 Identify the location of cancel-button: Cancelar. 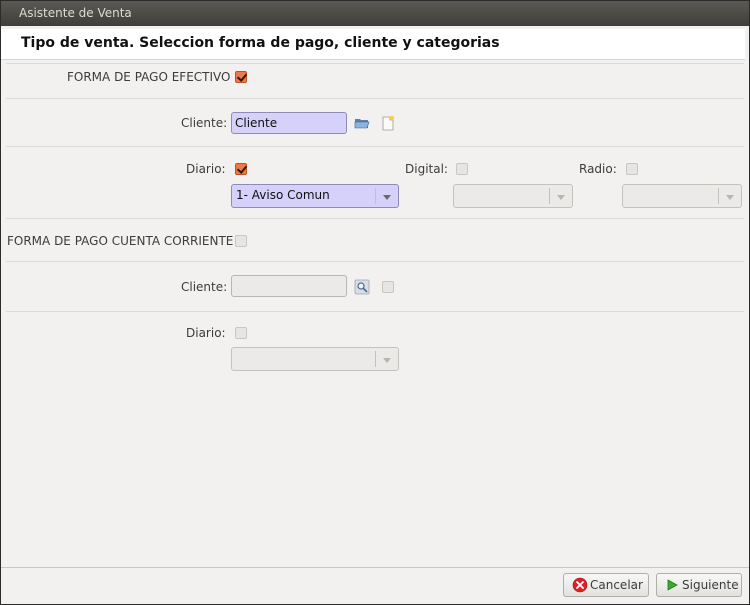
(606, 585).